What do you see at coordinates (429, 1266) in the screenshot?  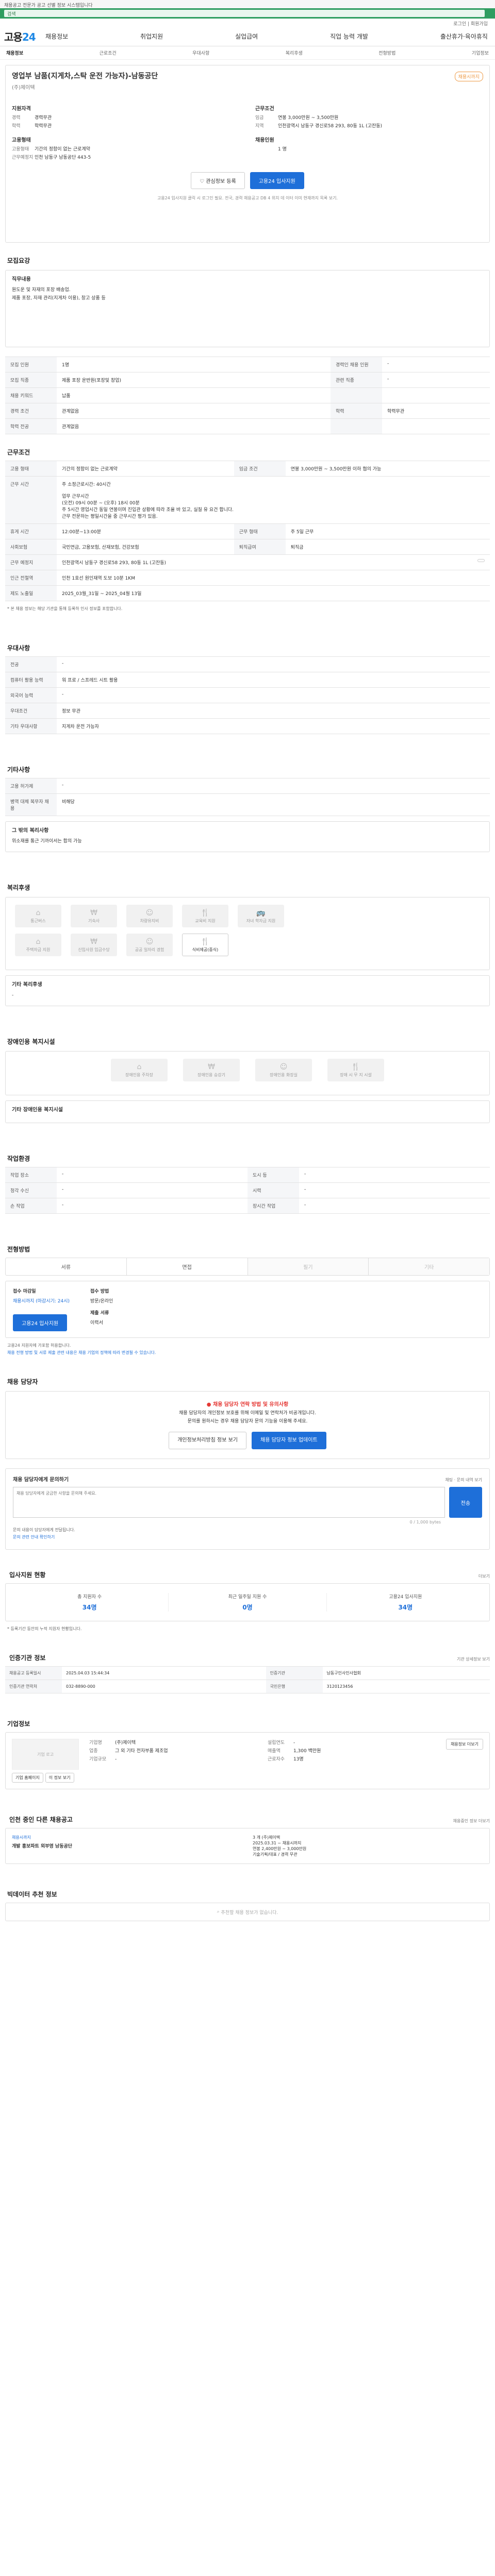 I see `process-tab: 기타` at bounding box center [429, 1266].